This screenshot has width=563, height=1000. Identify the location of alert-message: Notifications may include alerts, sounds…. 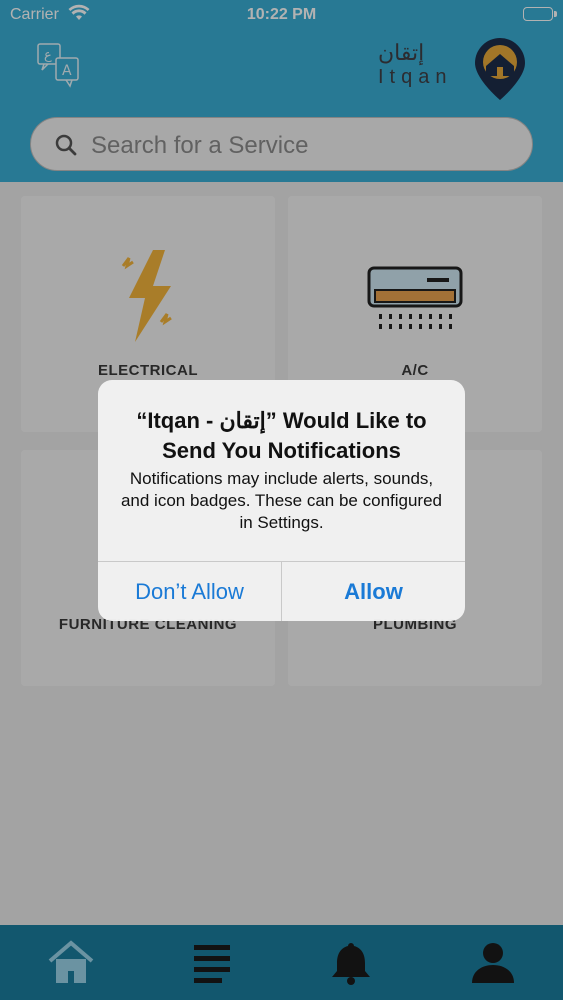
(281, 500).